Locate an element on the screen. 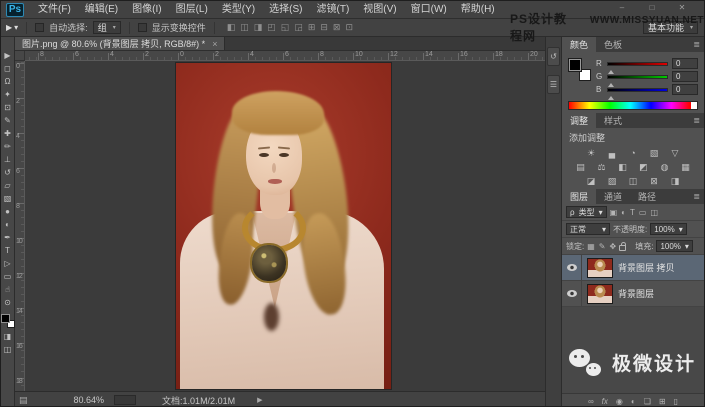 The width and height of the screenshot is (705, 407). adjustment-icon: ◔ is located at coordinates (633, 153).